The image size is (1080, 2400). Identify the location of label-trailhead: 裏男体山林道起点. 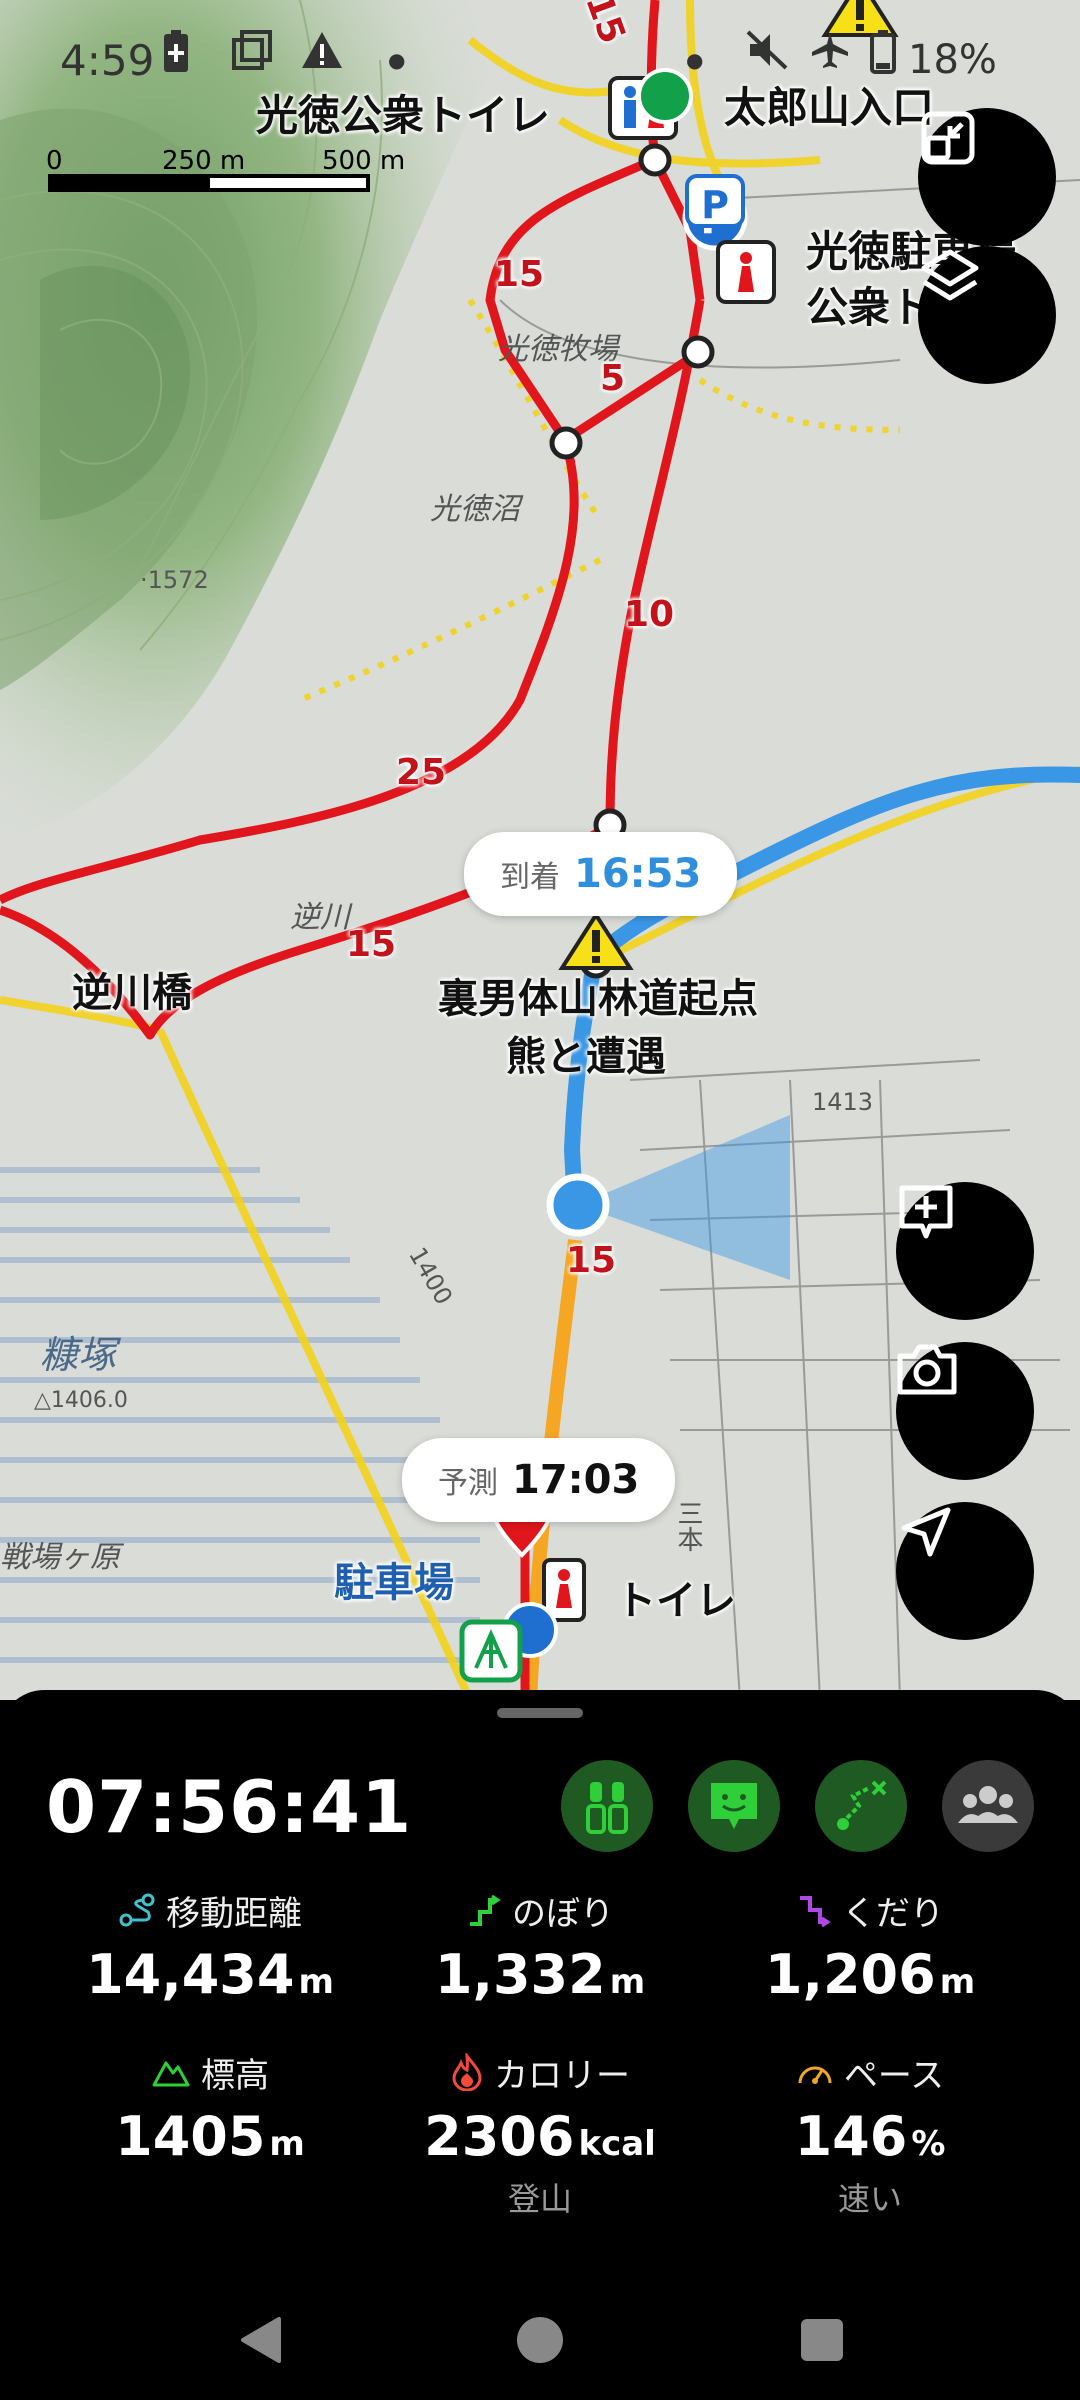
(598, 995).